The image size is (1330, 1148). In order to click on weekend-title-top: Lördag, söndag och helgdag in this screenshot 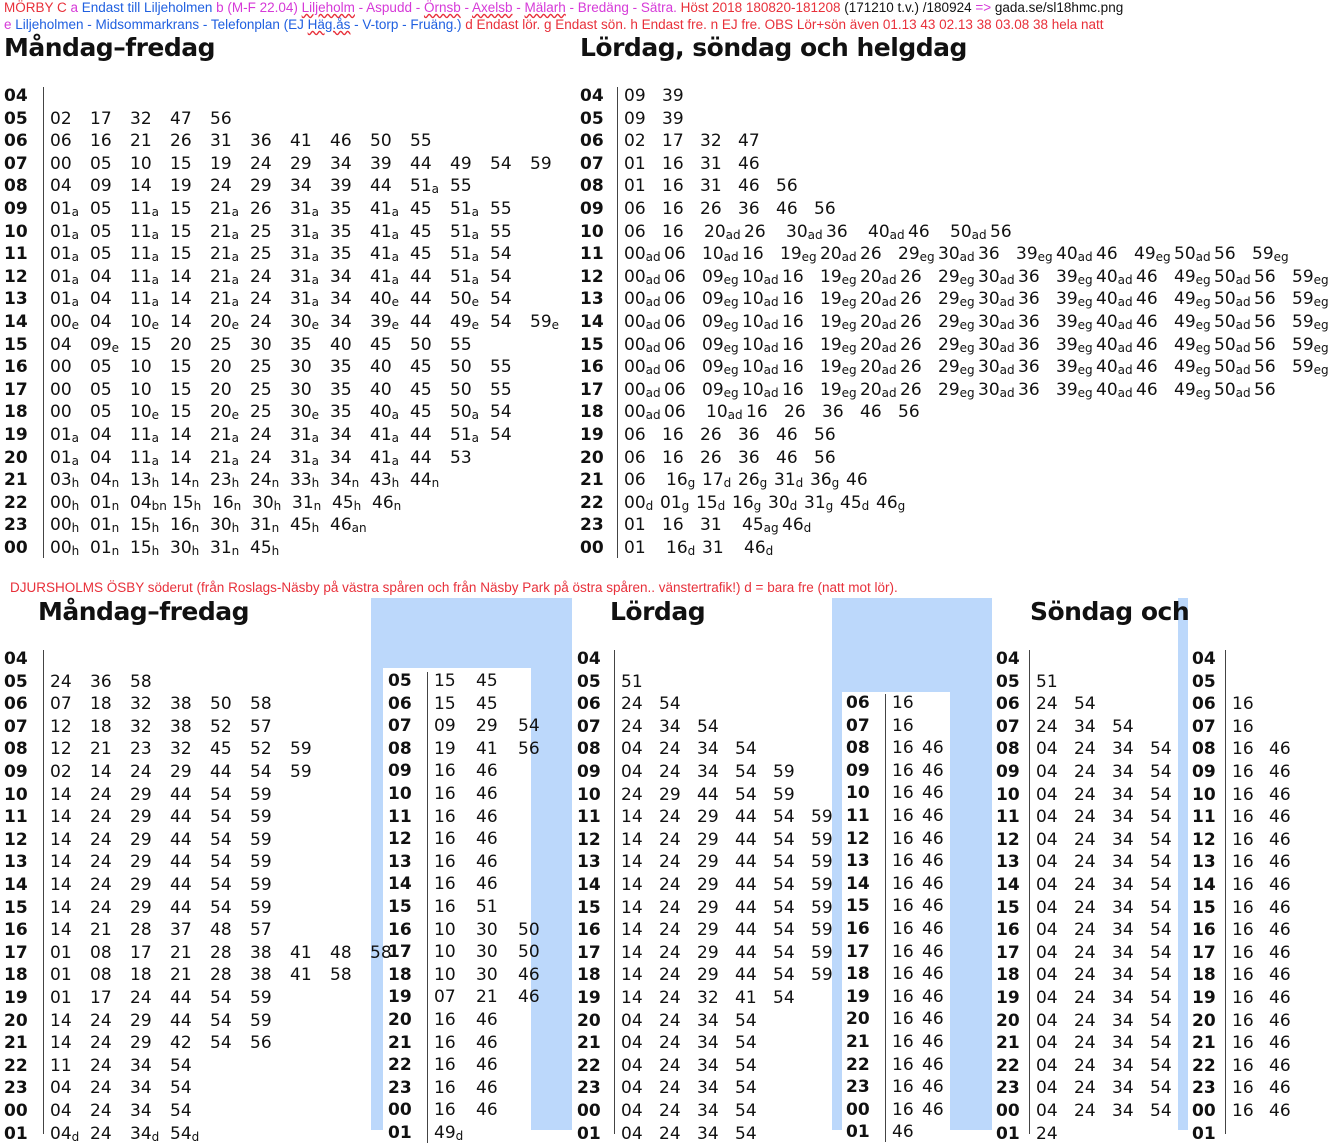, I will do `click(773, 47)`.